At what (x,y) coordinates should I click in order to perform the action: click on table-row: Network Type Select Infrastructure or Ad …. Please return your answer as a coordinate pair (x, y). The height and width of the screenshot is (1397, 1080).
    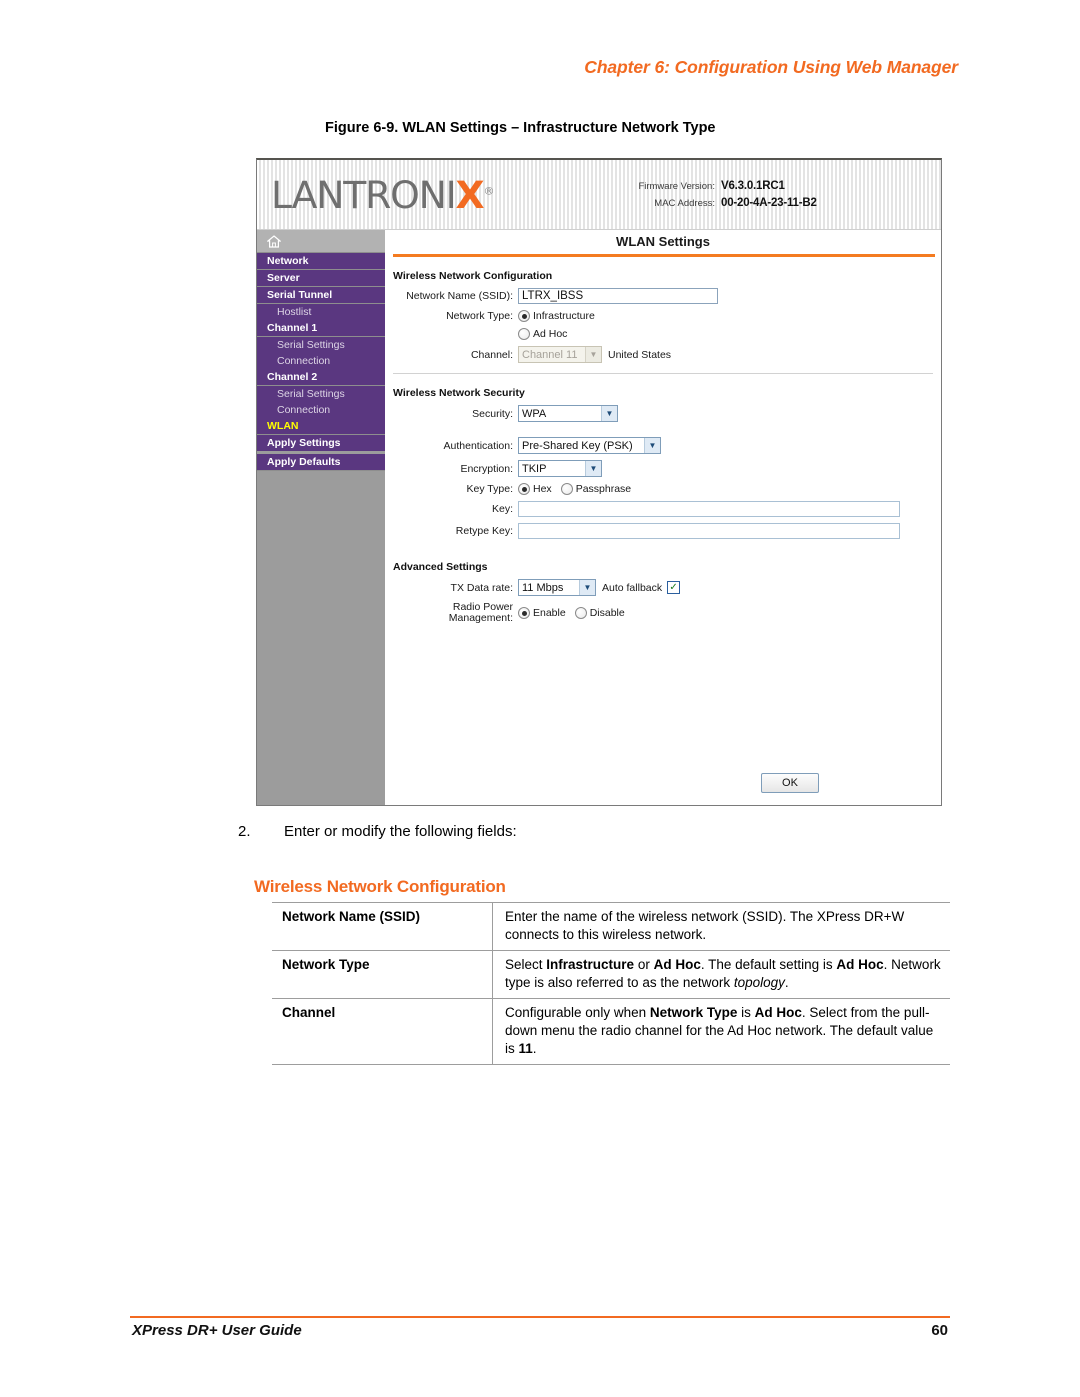
    Looking at the image, I should click on (611, 974).